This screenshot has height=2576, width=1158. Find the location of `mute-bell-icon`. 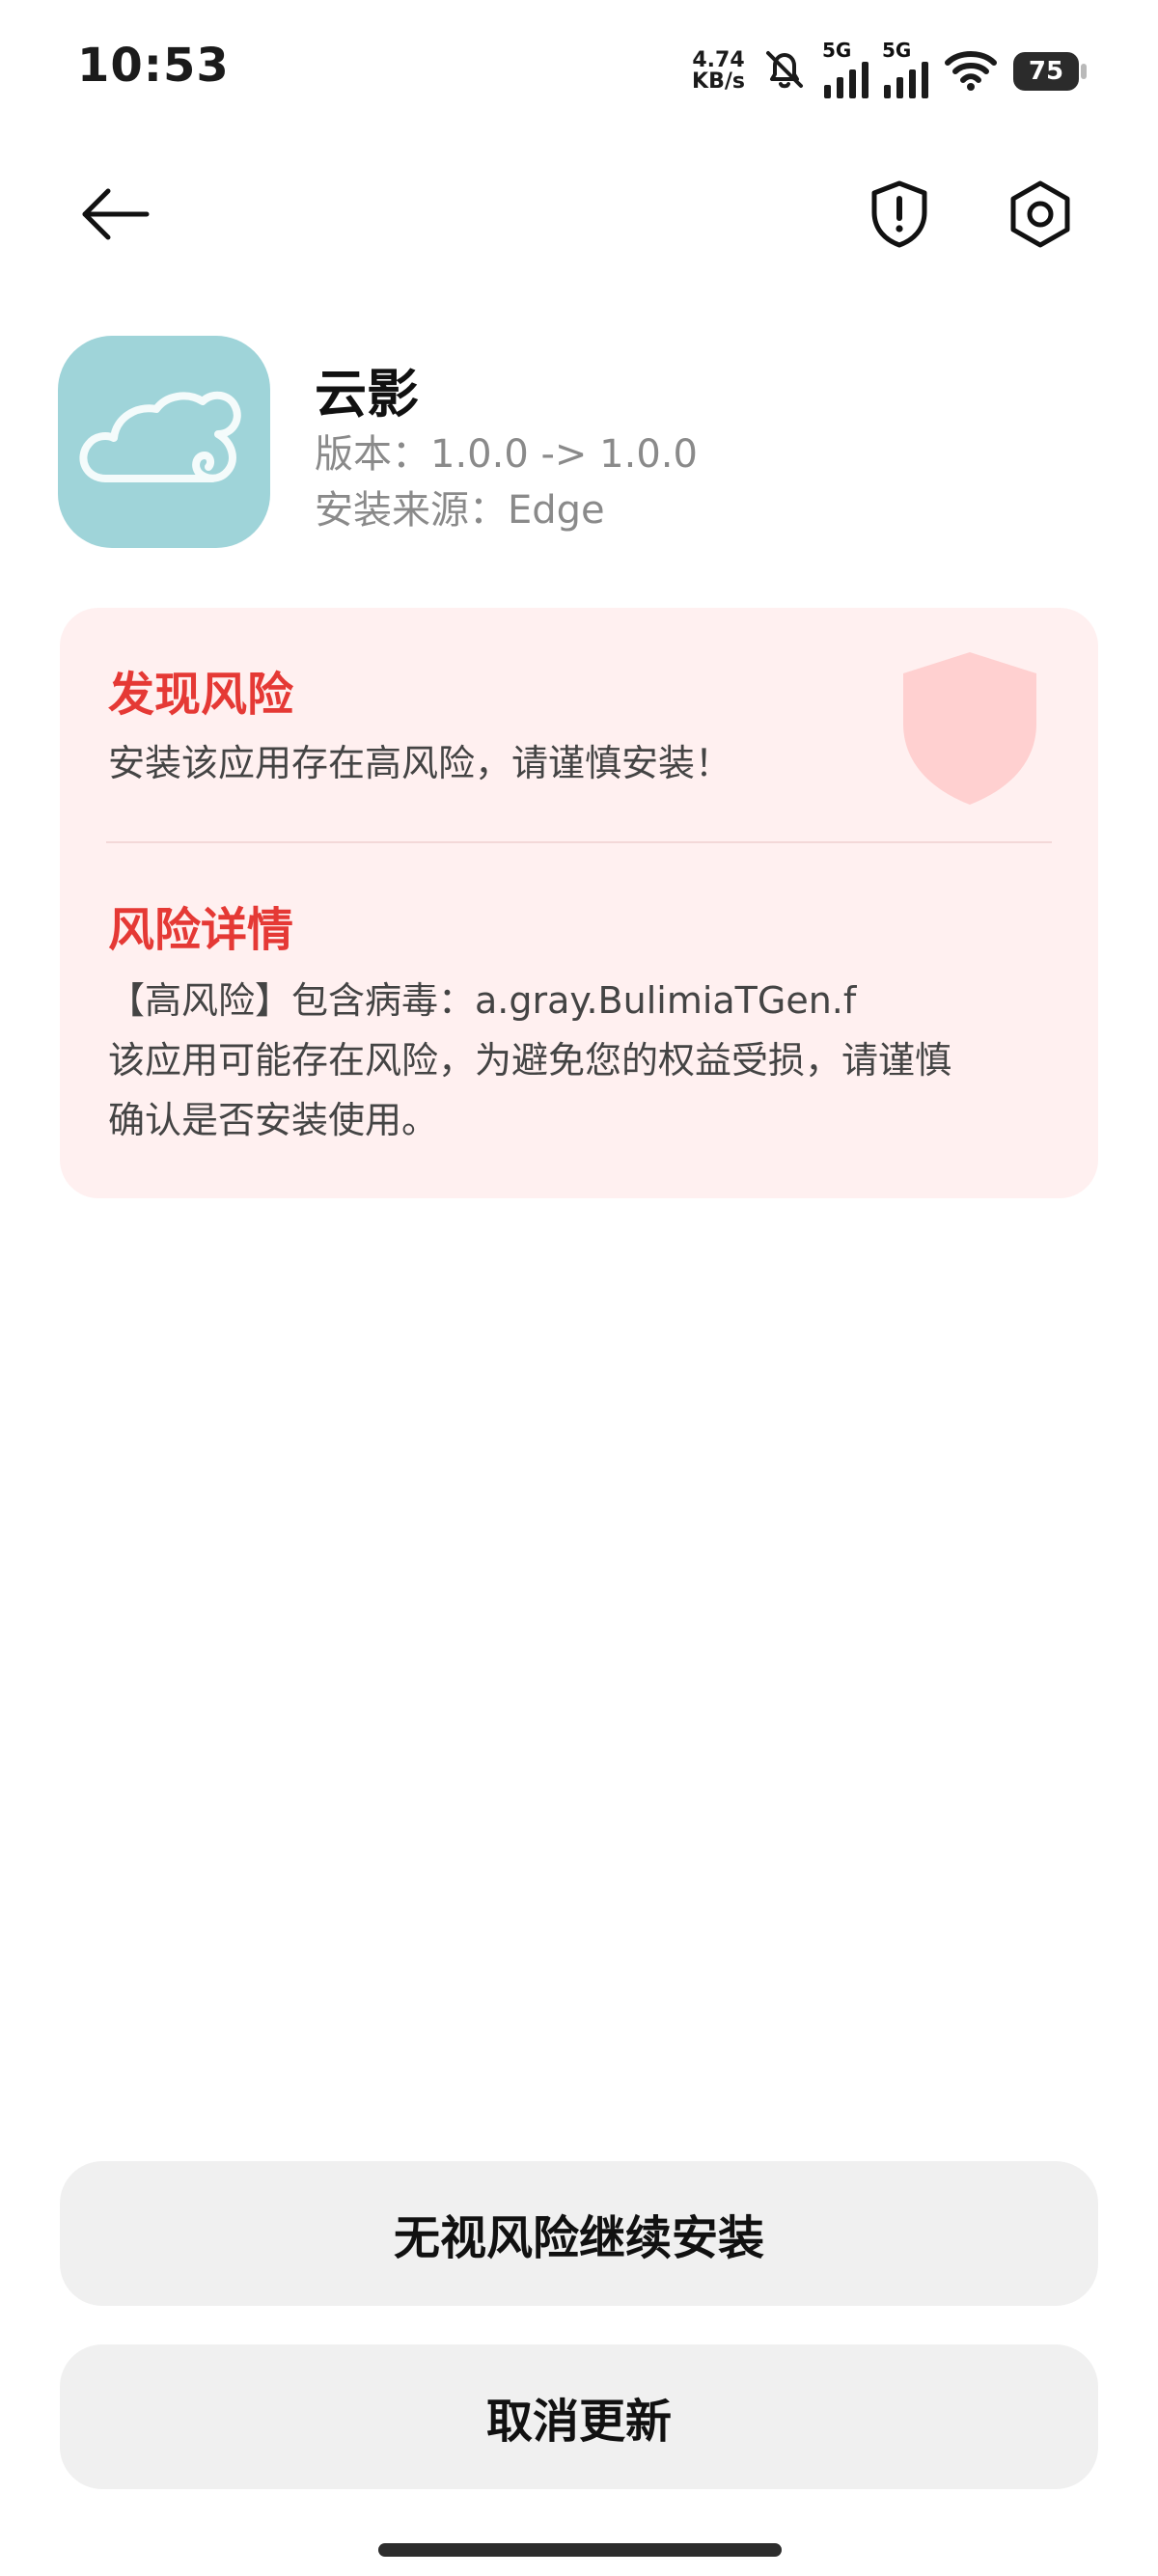

mute-bell-icon is located at coordinates (784, 71).